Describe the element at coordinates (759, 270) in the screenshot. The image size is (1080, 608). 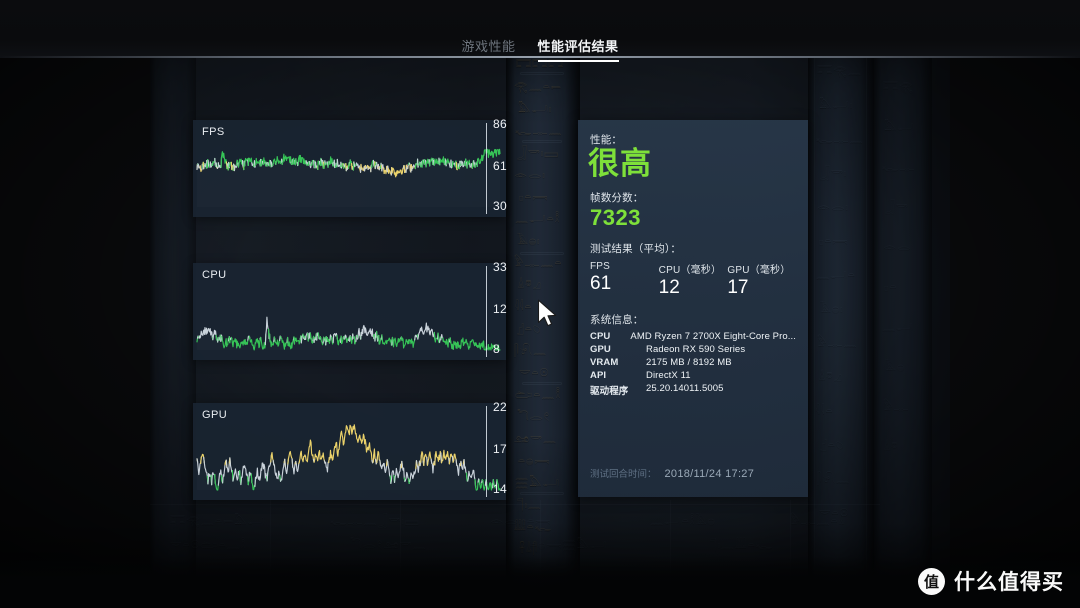
I see `average-caption-gpu: GPU（毫秒）` at that location.